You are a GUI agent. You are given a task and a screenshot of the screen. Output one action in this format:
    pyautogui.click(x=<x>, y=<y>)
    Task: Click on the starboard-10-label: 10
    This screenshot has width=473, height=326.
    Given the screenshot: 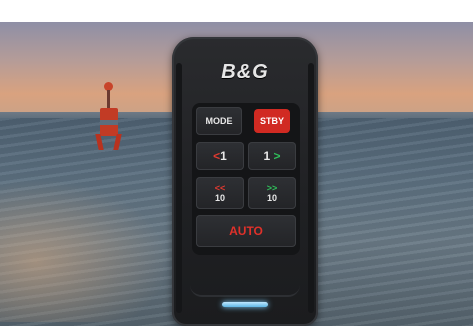 What is the action you would take?
    pyautogui.click(x=271, y=198)
    